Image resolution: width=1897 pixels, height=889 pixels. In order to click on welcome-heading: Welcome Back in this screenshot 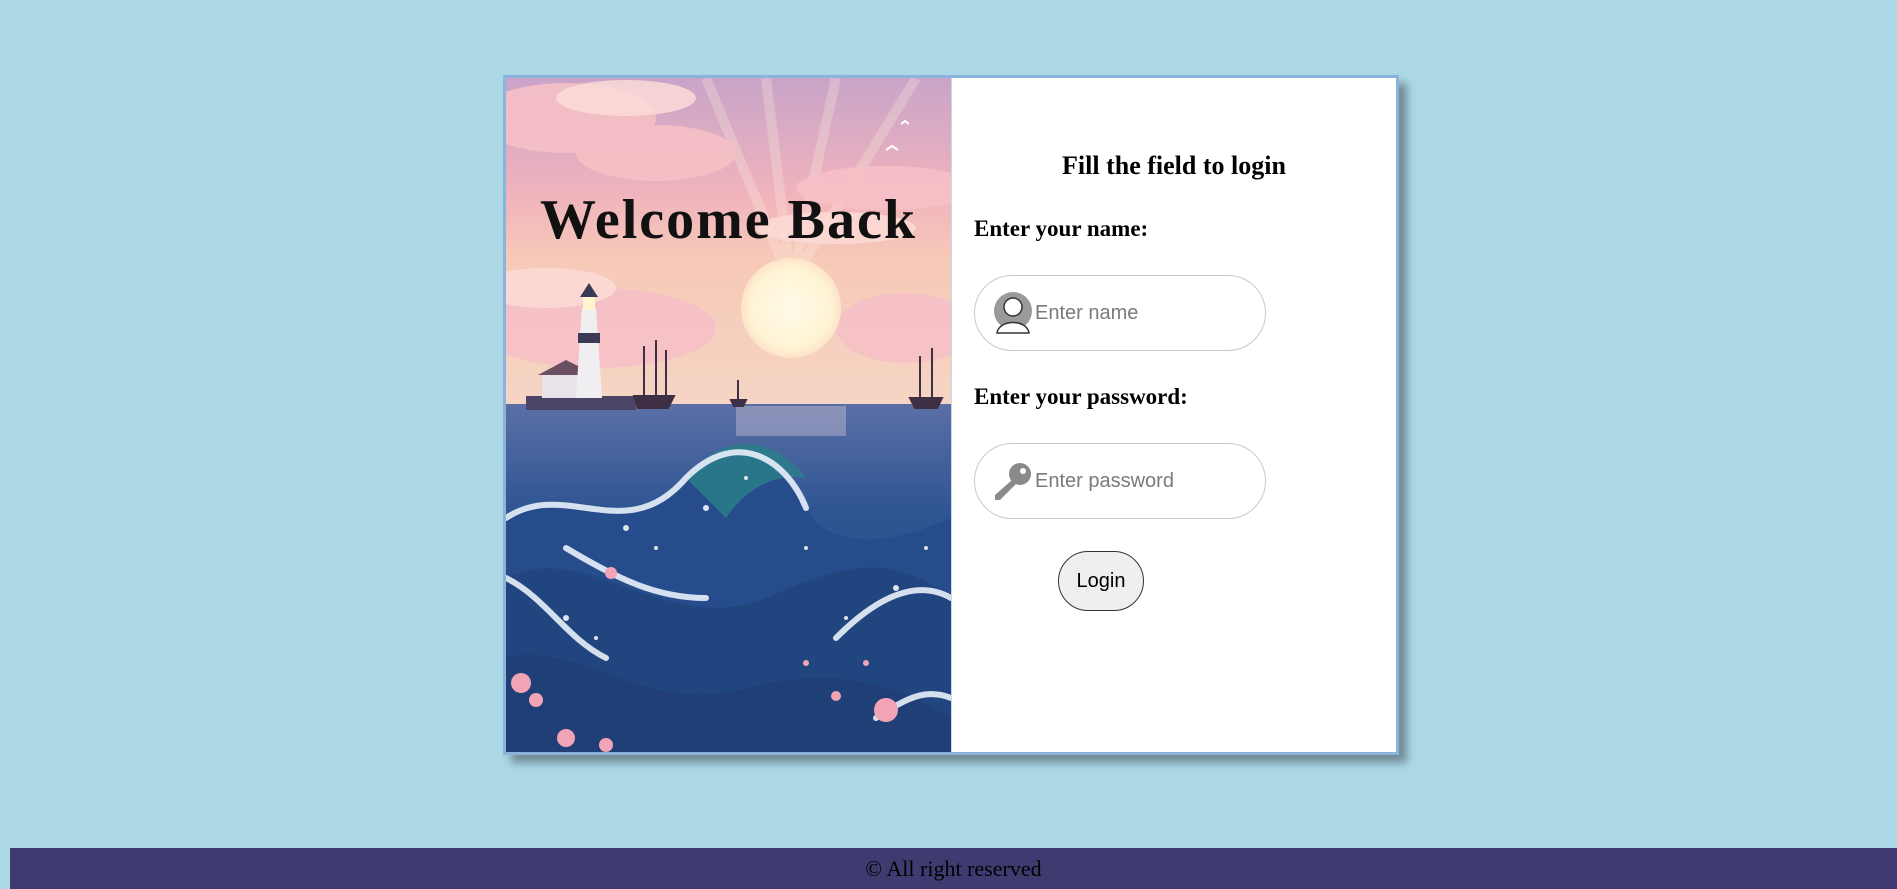, I will do `click(728, 220)`.